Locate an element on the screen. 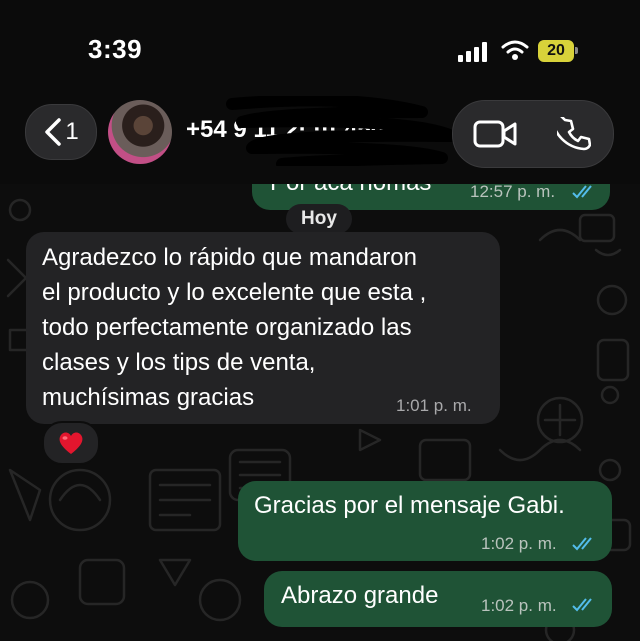  battery-indicator: 20 is located at coordinates (558, 51).